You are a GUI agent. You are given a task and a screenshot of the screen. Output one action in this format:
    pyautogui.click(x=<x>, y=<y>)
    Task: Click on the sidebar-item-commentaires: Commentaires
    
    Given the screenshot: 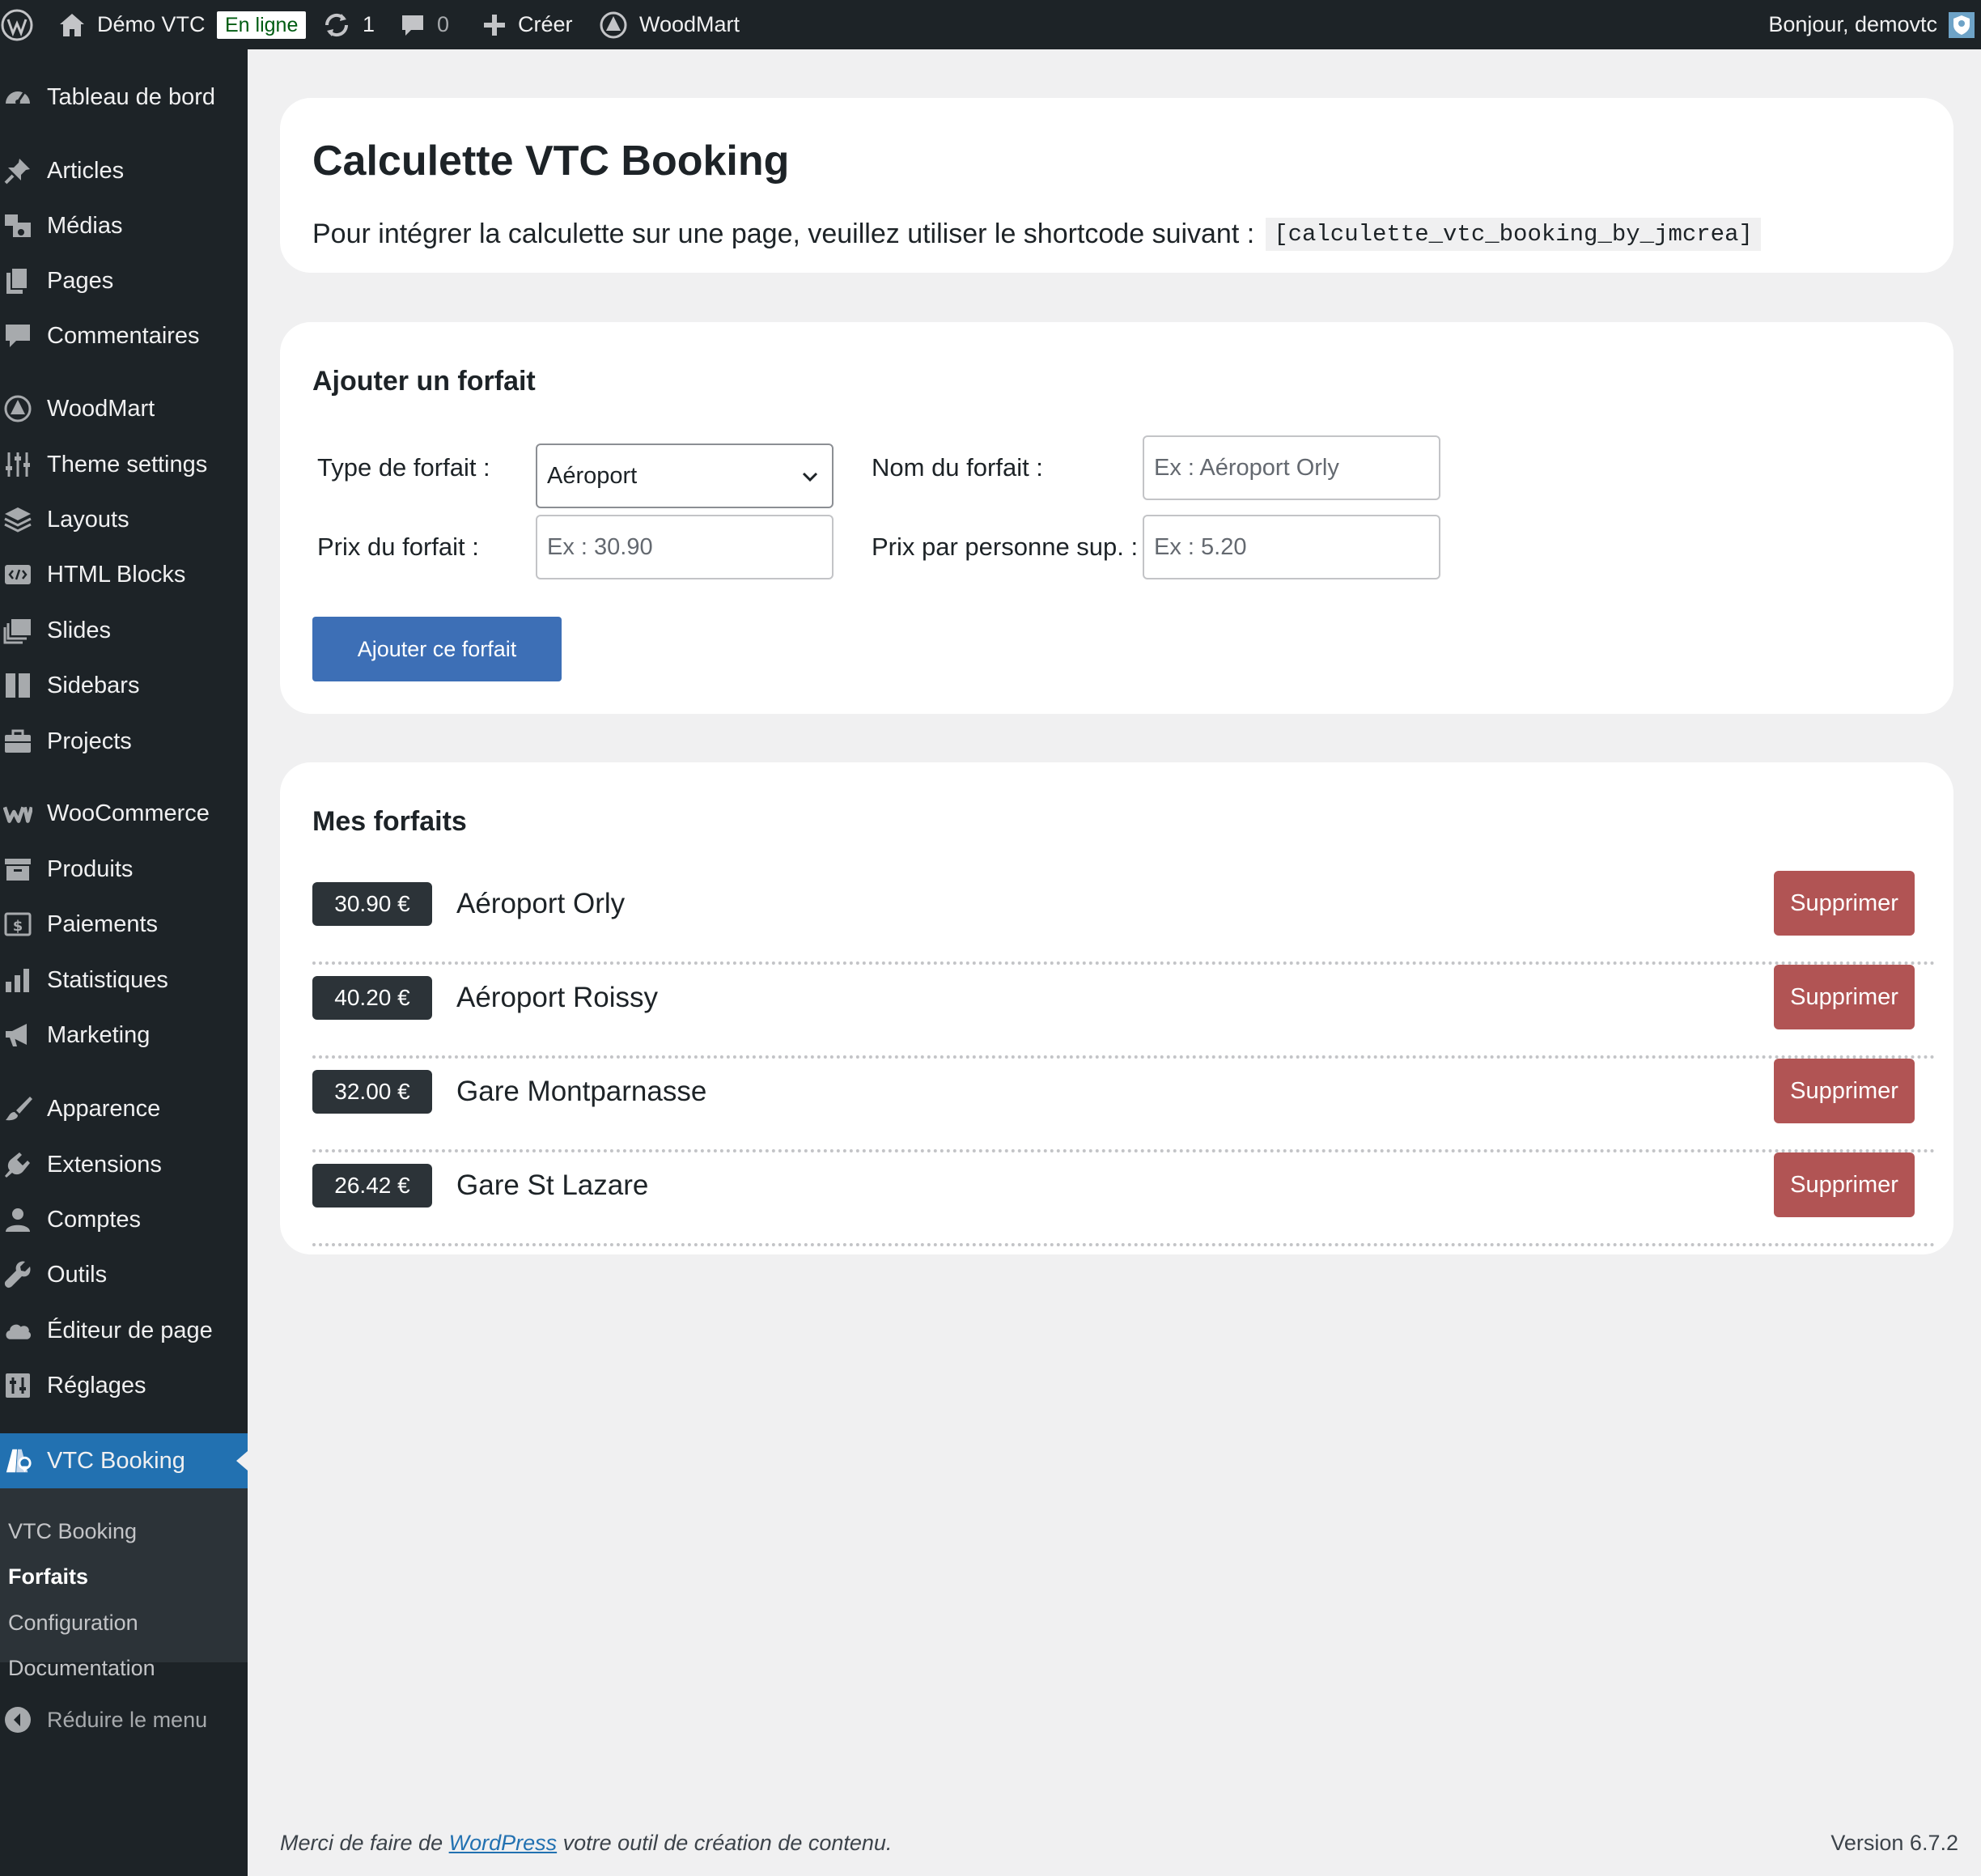 What is the action you would take?
    pyautogui.click(x=124, y=336)
    